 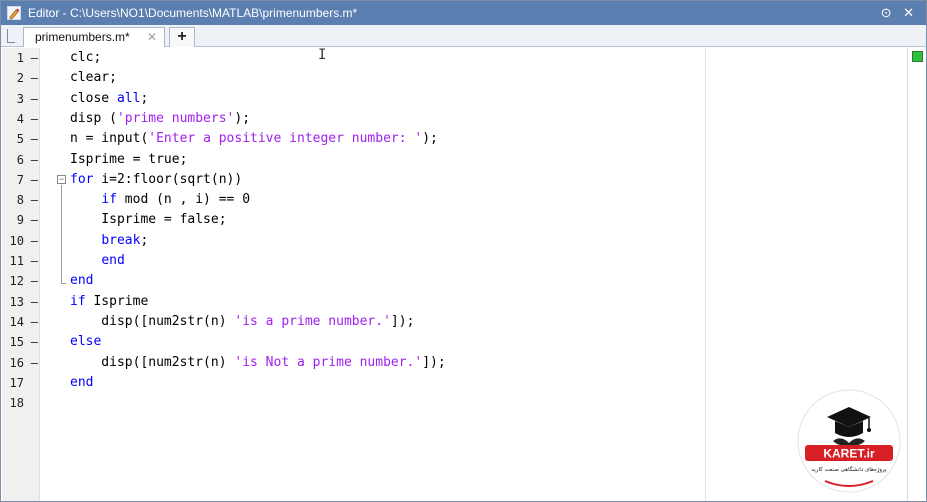 I want to click on line-number-row: 17, so click(x=21, y=383).